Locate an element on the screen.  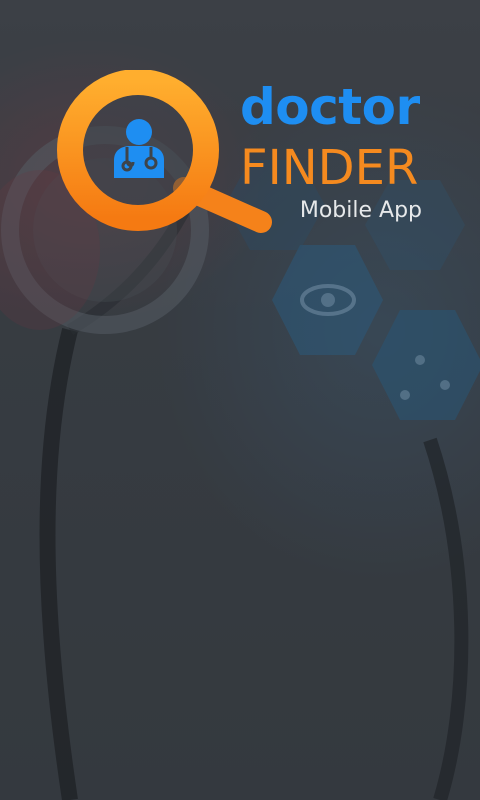
brand-name-finder: FINDER is located at coordinates (329, 168).